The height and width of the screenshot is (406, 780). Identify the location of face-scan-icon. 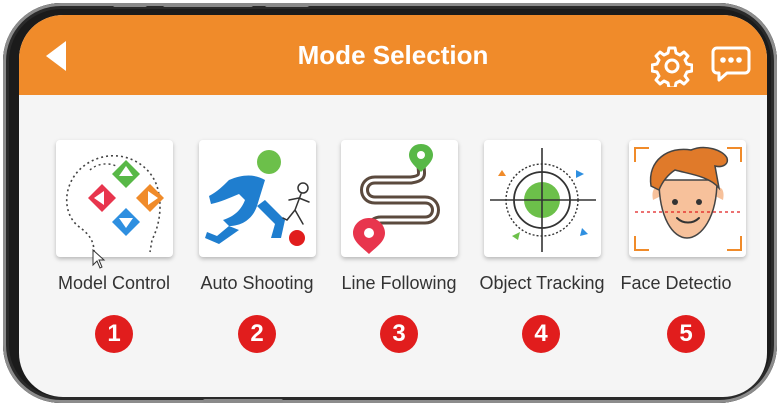
(688, 198).